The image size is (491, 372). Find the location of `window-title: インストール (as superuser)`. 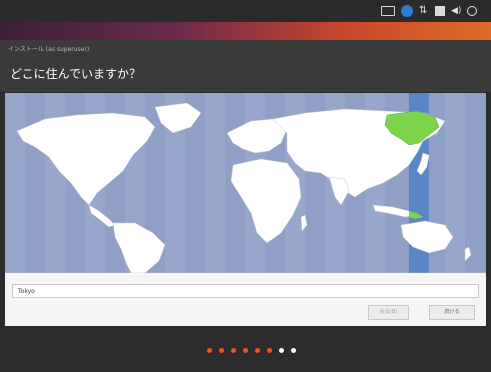

window-title: インストール (as superuser) is located at coordinates (49, 49).